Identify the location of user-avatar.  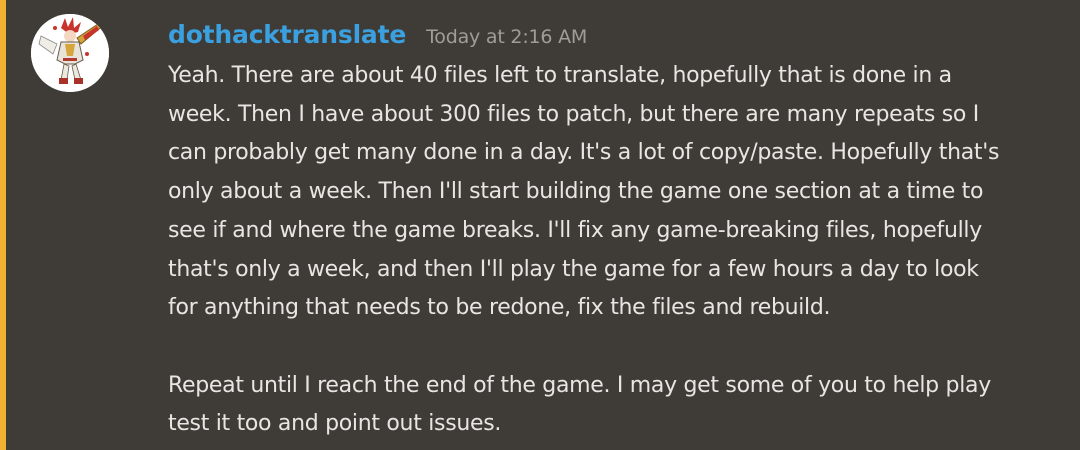
(70, 53).